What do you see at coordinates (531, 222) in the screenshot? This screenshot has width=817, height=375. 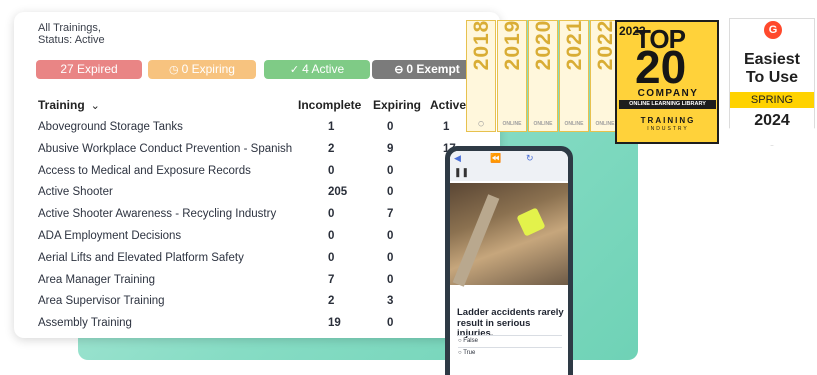 I see `worker-shape` at bounding box center [531, 222].